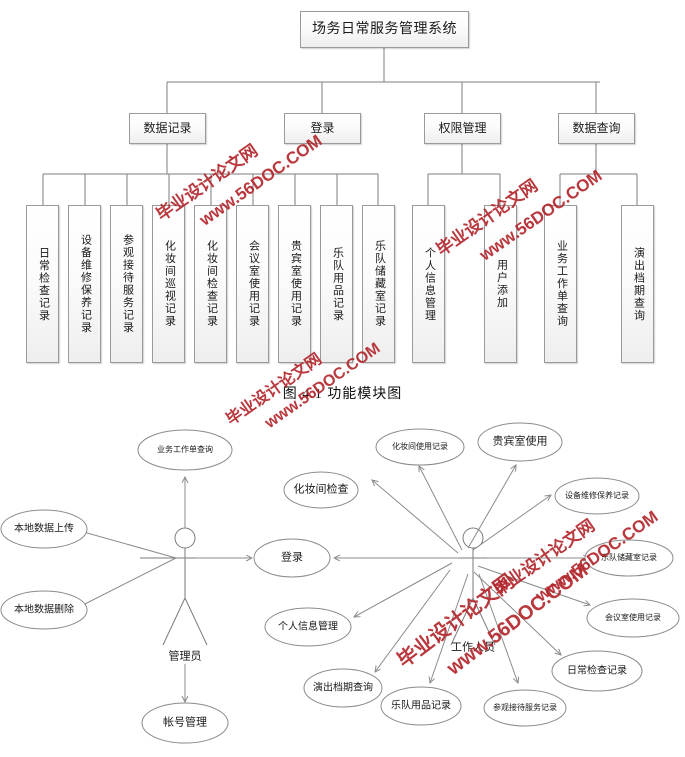  I want to click on usecase-local-upload: 本地数据上传, so click(44, 529).